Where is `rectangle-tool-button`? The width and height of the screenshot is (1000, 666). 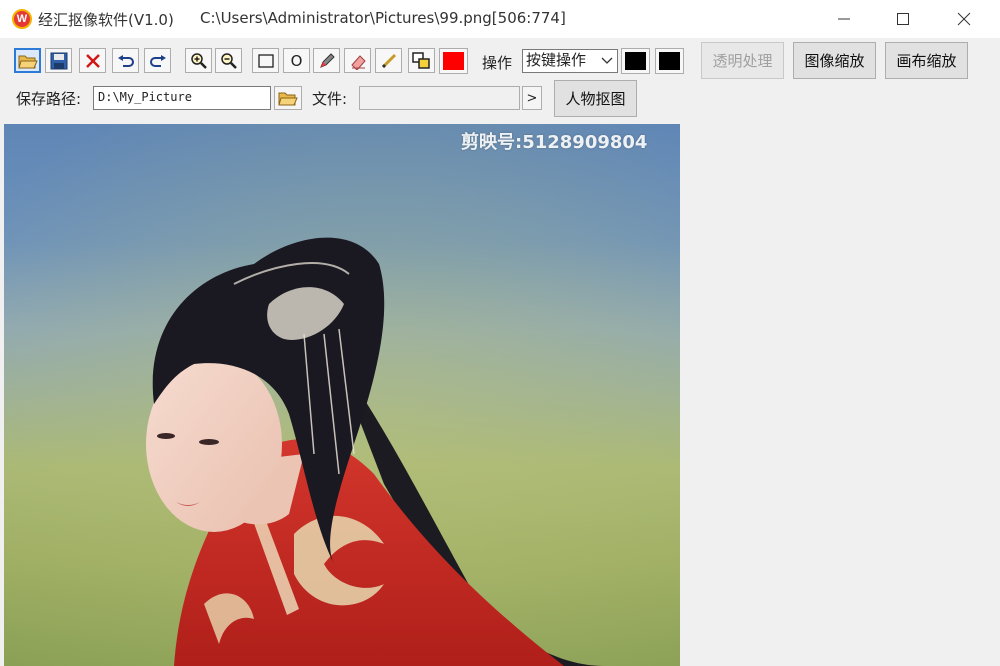 rectangle-tool-button is located at coordinates (265, 60).